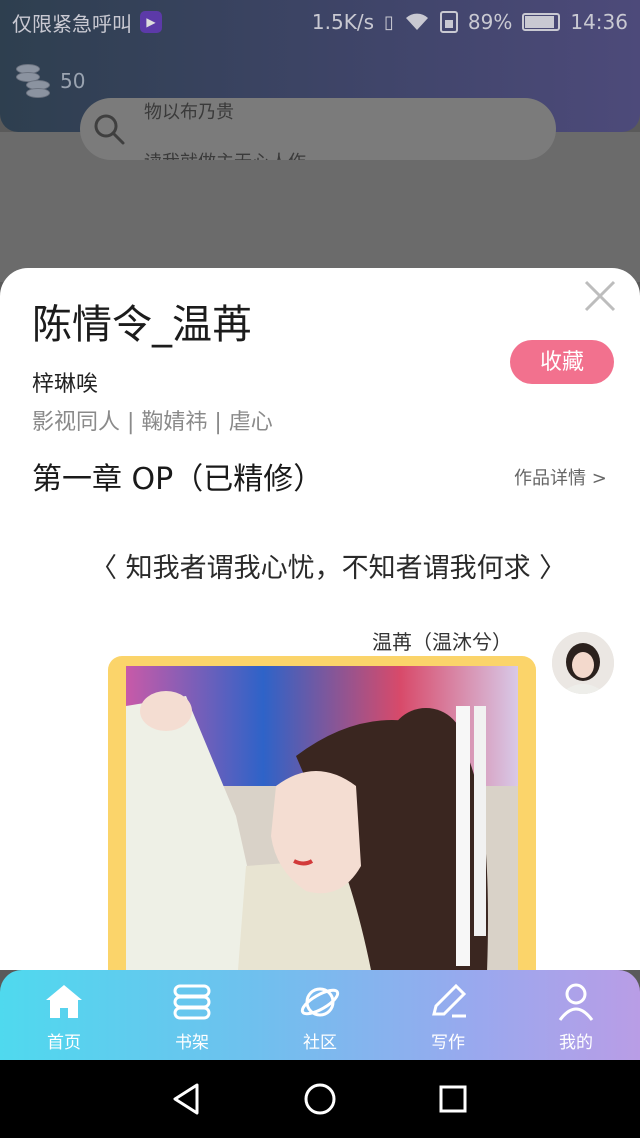 The height and width of the screenshot is (1138, 640). I want to click on pen-icon, so click(449, 1000).